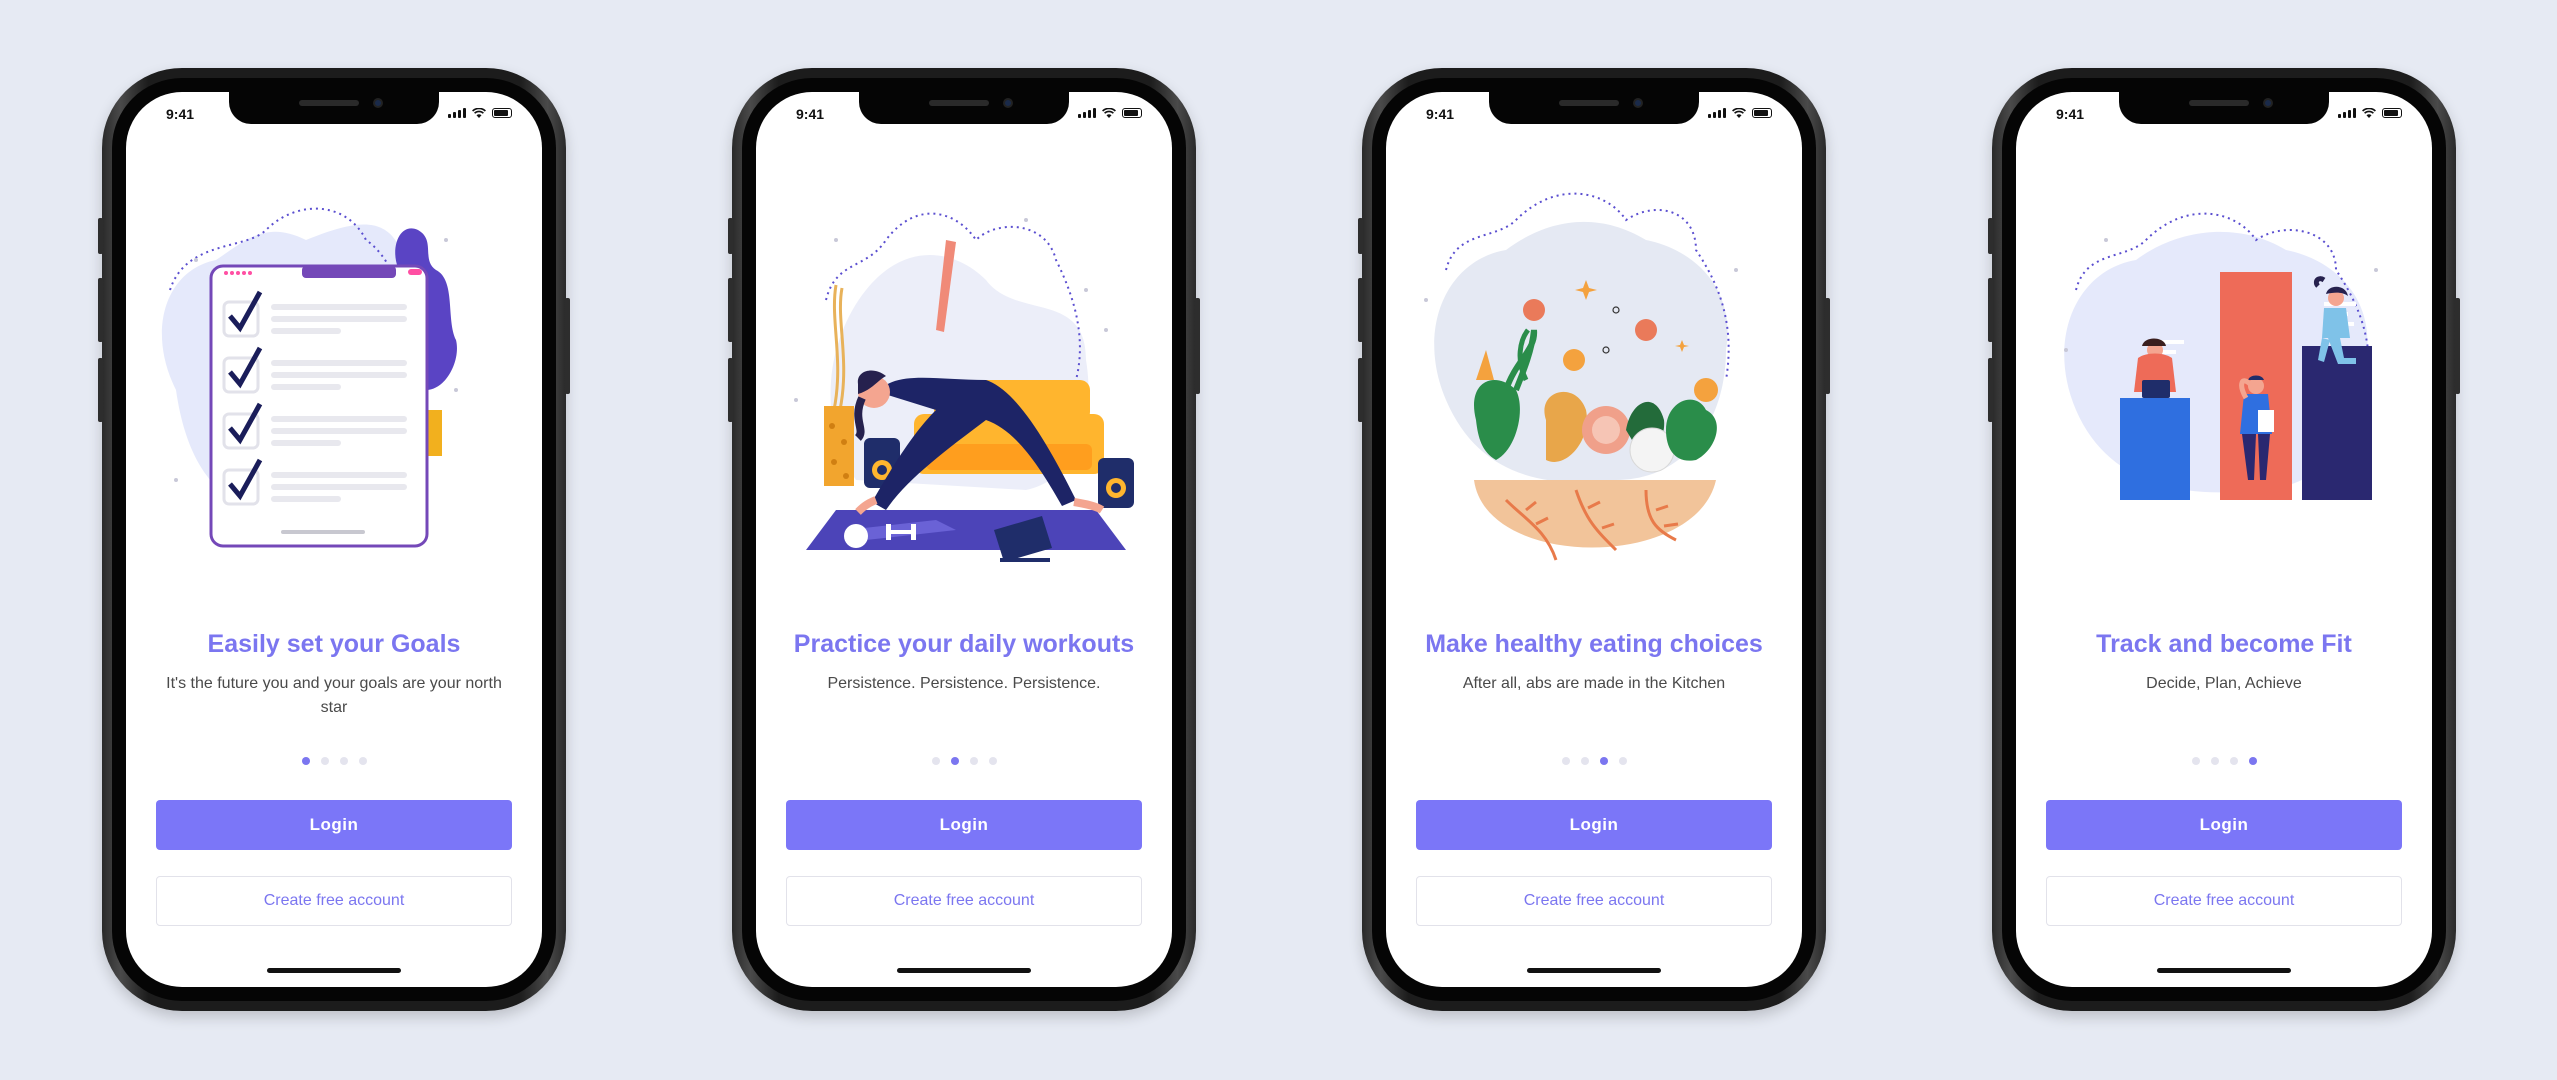 The height and width of the screenshot is (1080, 2557). Describe the element at coordinates (1594, 644) in the screenshot. I see `onboarding-title: Make healthy eating choices` at that location.